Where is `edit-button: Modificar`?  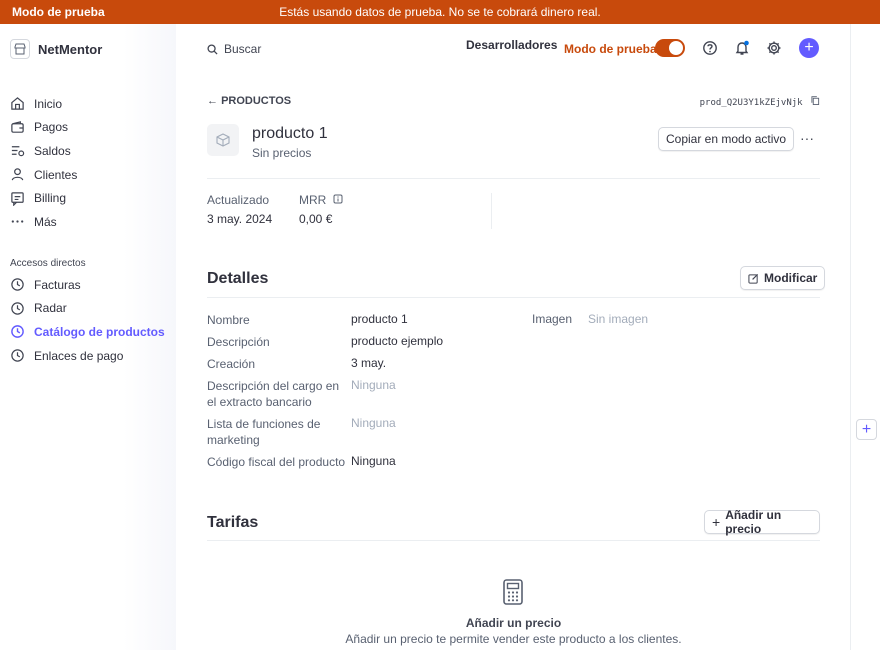
edit-button: Modificar is located at coordinates (783, 278).